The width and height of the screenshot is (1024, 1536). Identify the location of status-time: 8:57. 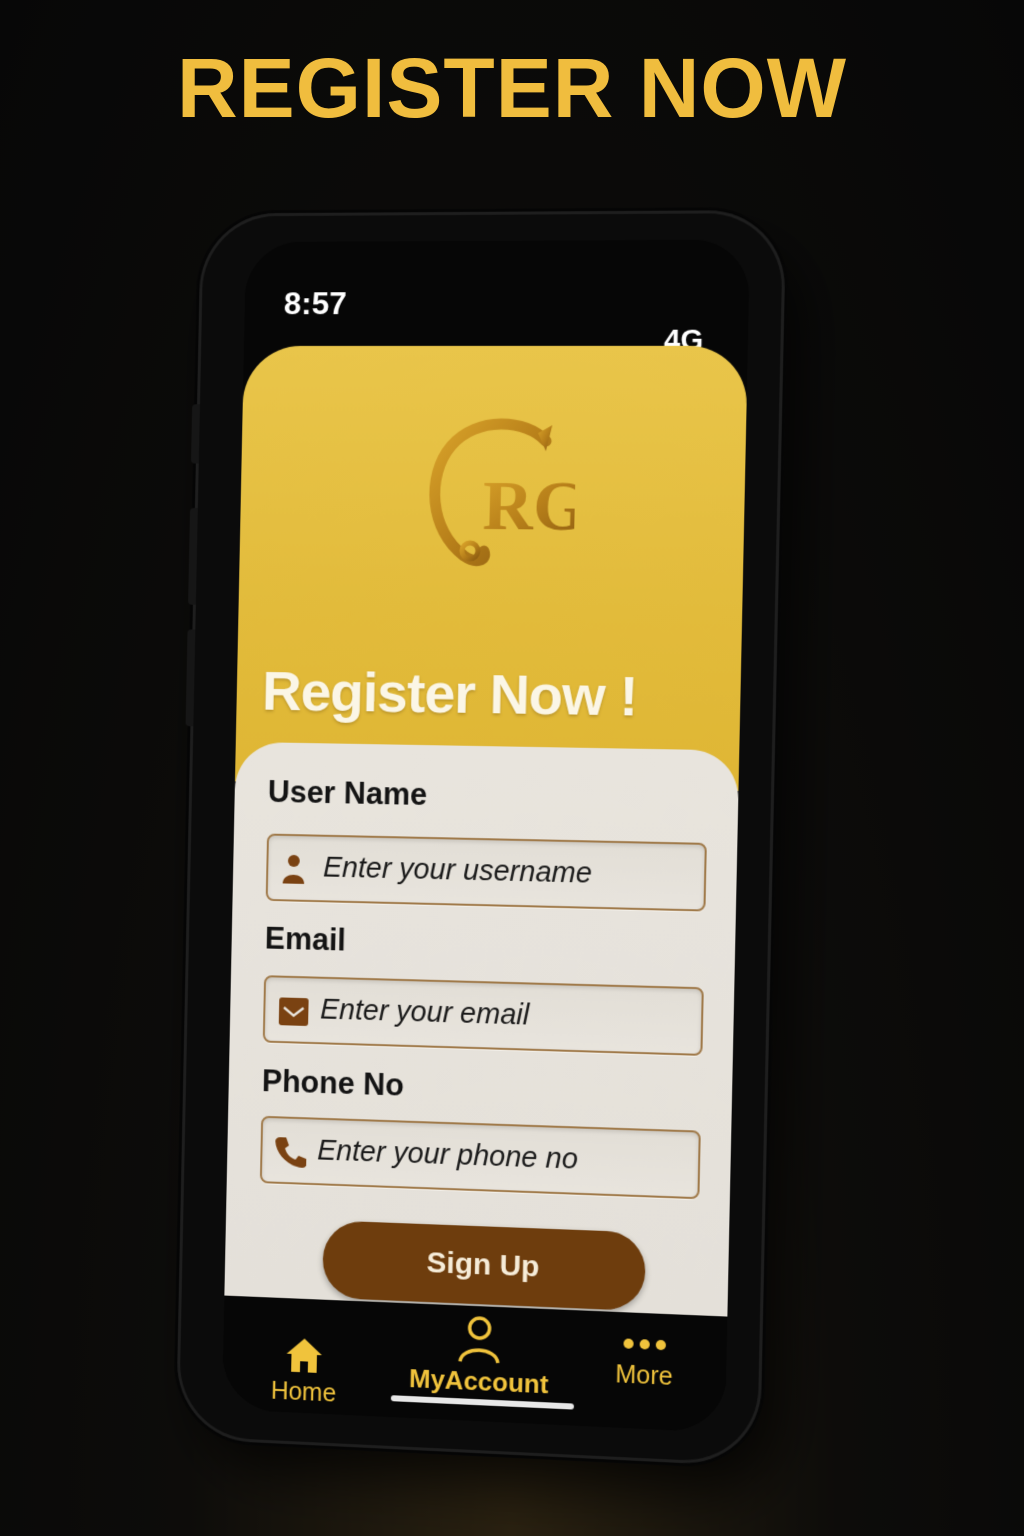
(315, 303).